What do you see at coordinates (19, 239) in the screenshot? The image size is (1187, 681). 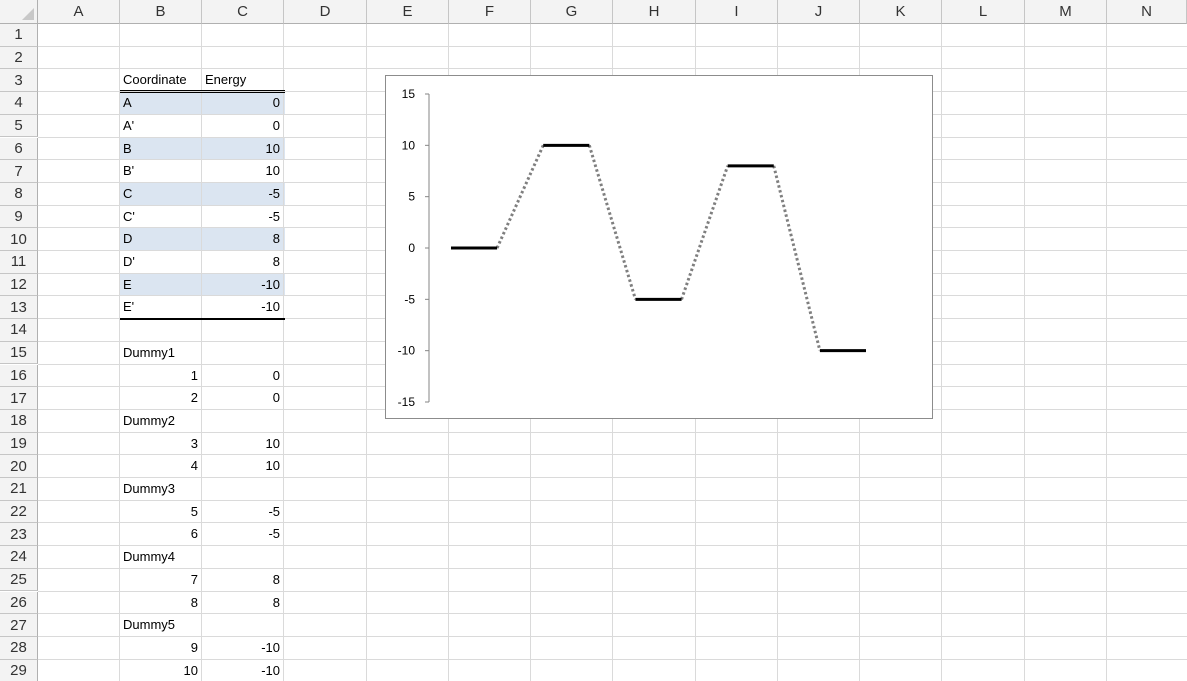 I see `row-header: 10` at bounding box center [19, 239].